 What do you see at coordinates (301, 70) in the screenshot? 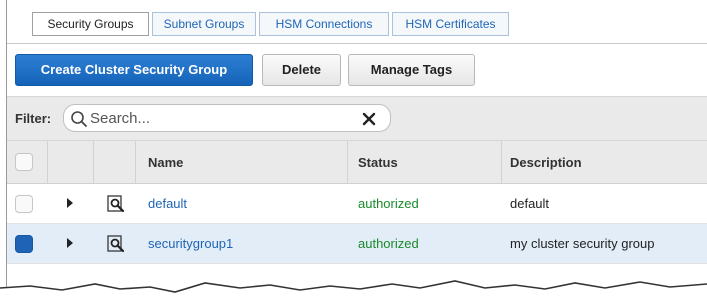
I see `delete-button: Delete` at bounding box center [301, 70].